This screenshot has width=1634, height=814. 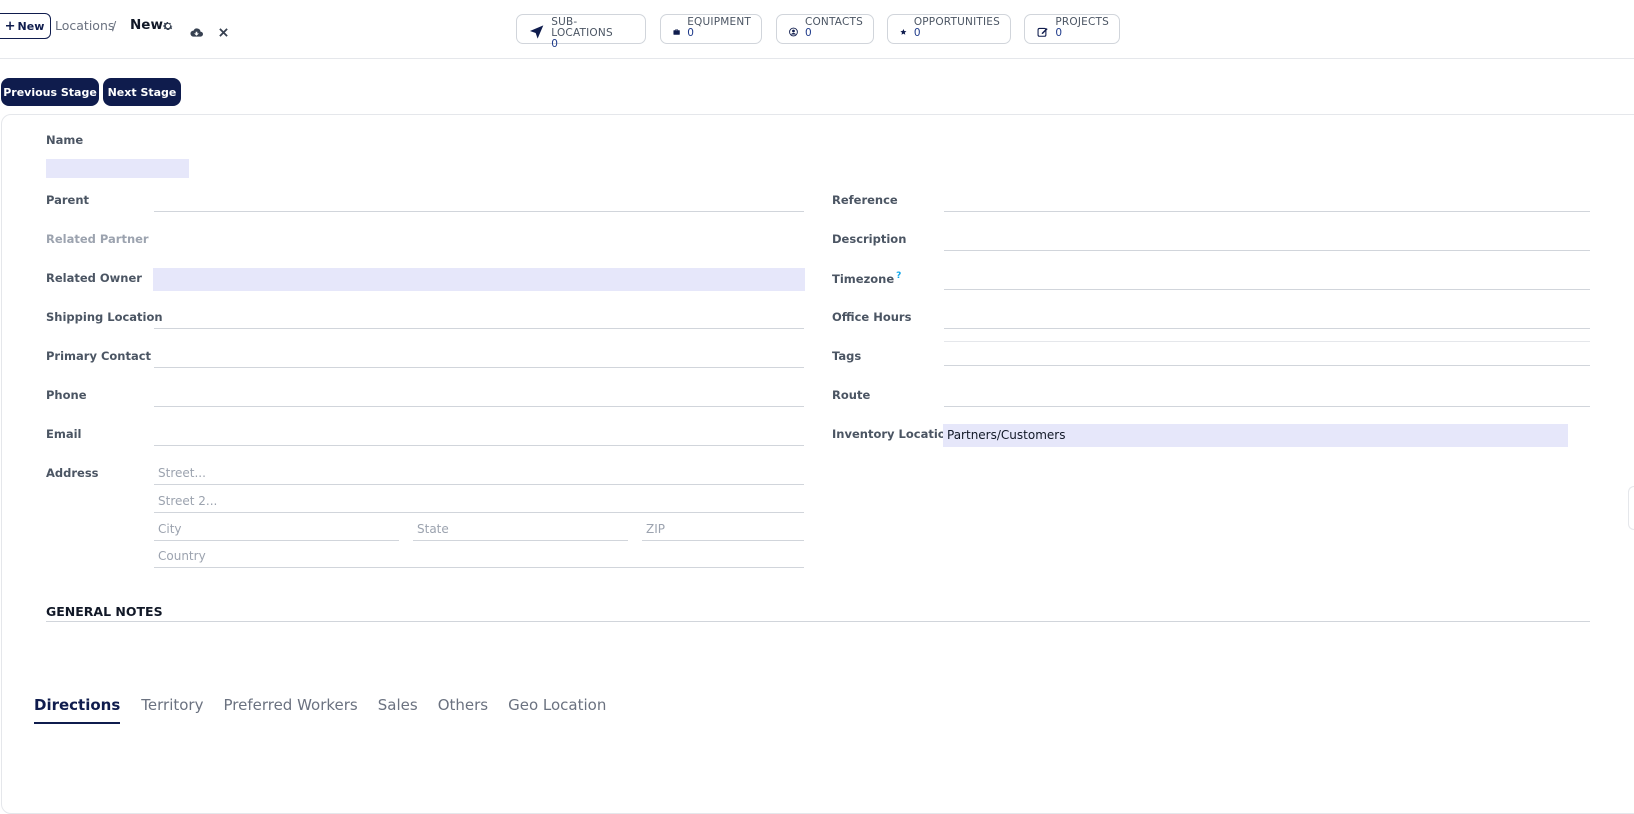 What do you see at coordinates (25, 26) in the screenshot?
I see `new-button: + New` at bounding box center [25, 26].